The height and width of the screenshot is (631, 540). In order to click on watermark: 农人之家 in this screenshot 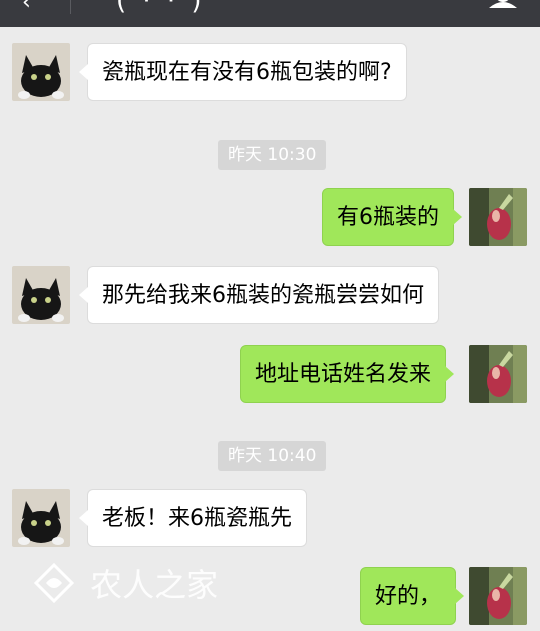, I will do `click(125, 585)`.